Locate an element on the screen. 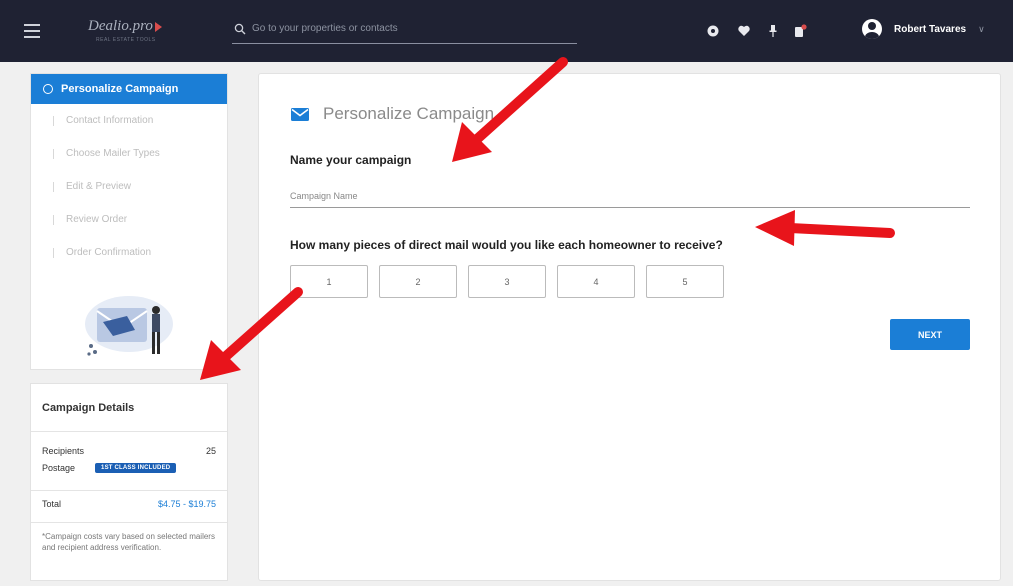 This screenshot has width=1013, height=586. step-contact-information: Contact Information is located at coordinates (129, 120).